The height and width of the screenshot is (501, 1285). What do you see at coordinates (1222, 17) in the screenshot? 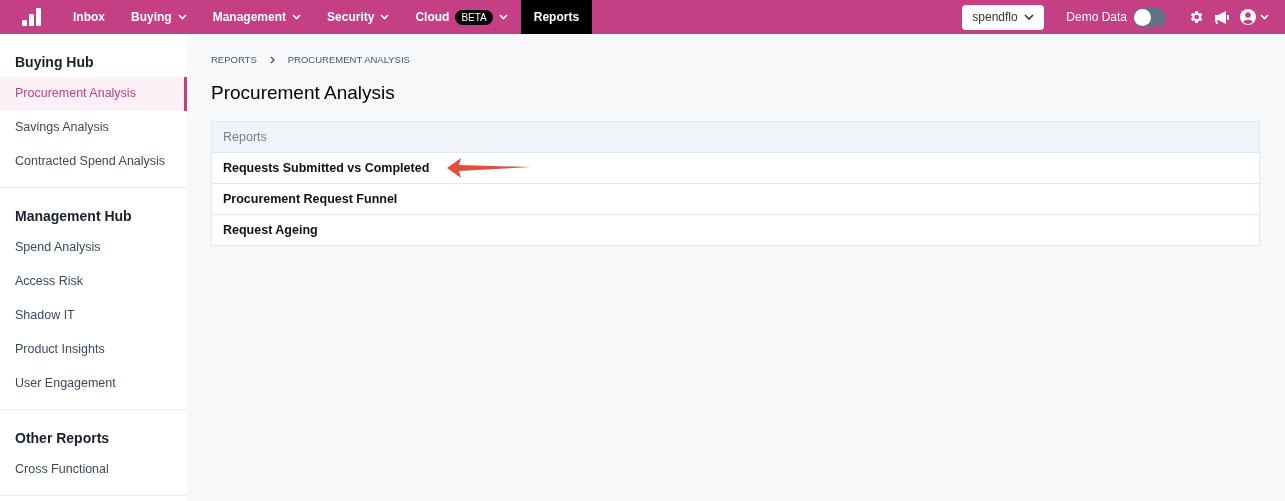
I see `megaphone-icon` at bounding box center [1222, 17].